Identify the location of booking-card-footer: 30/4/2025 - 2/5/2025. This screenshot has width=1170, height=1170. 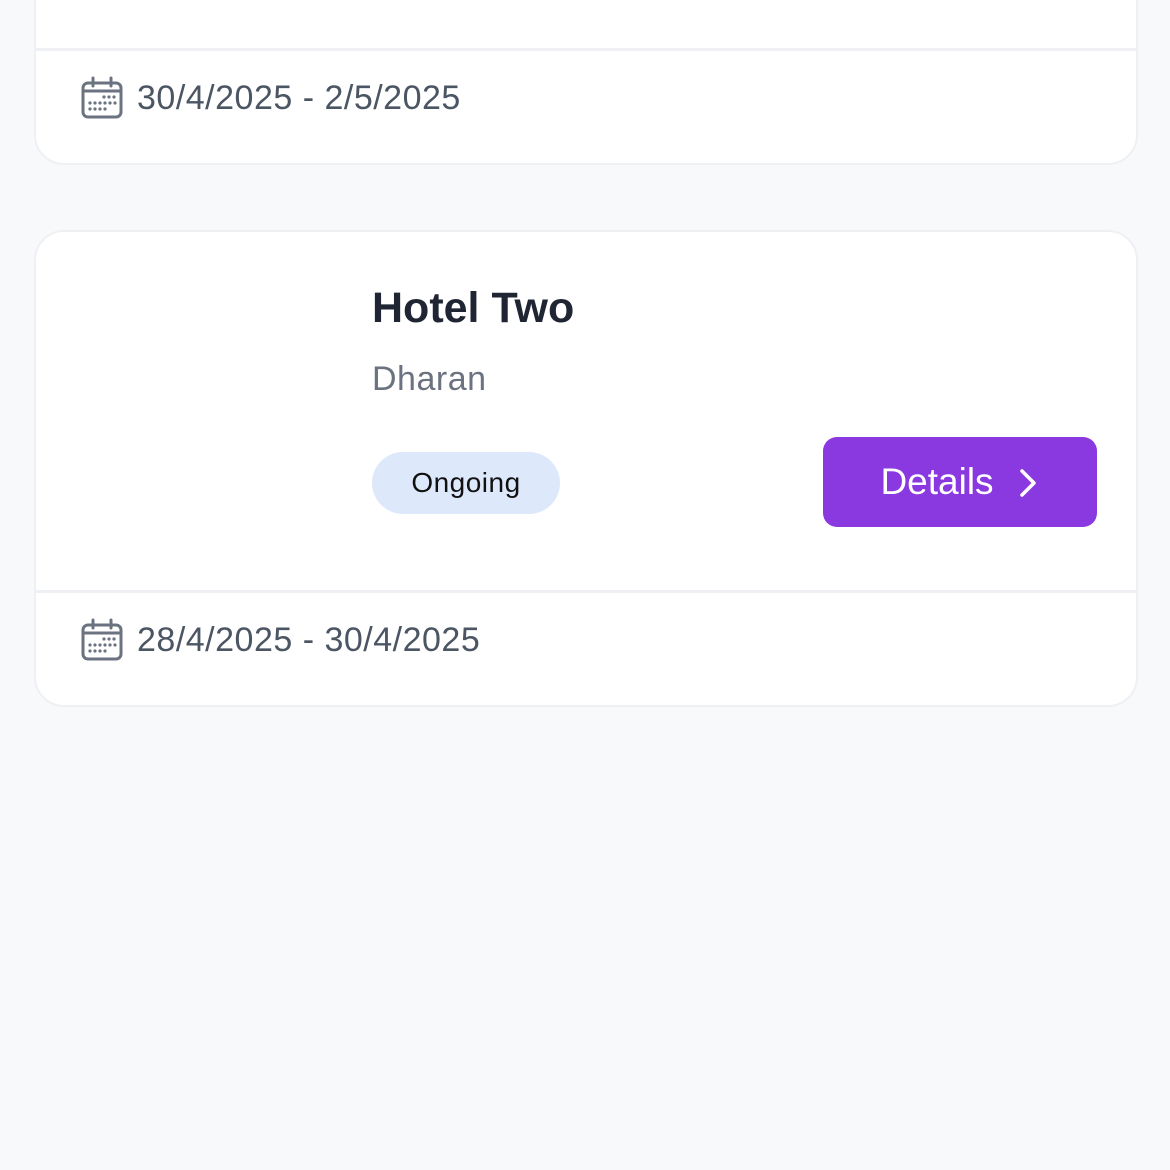
(586, 106).